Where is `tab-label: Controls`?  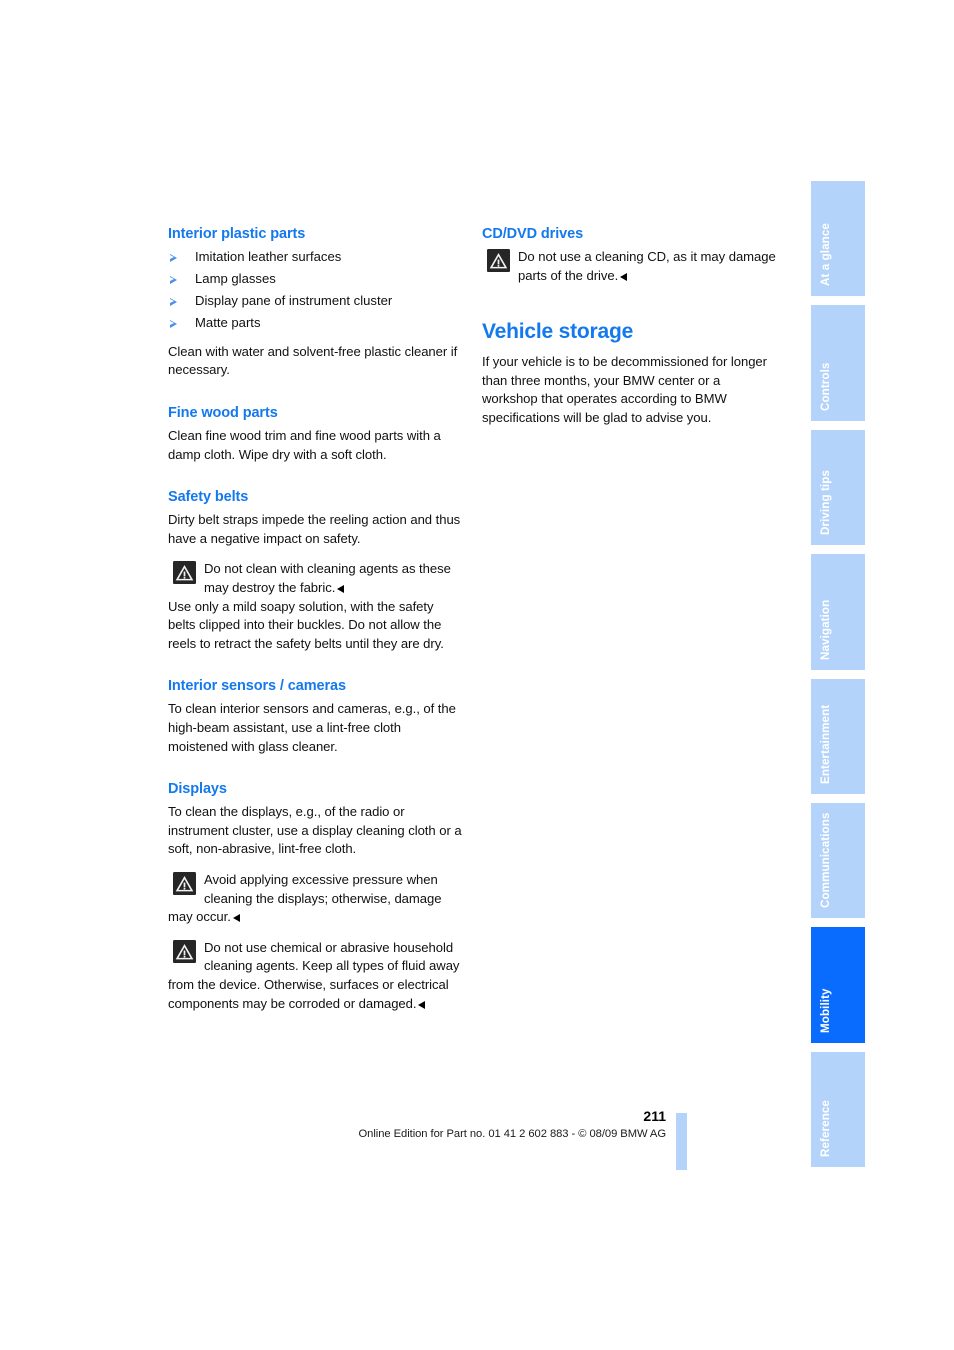 tab-label: Controls is located at coordinates (825, 386).